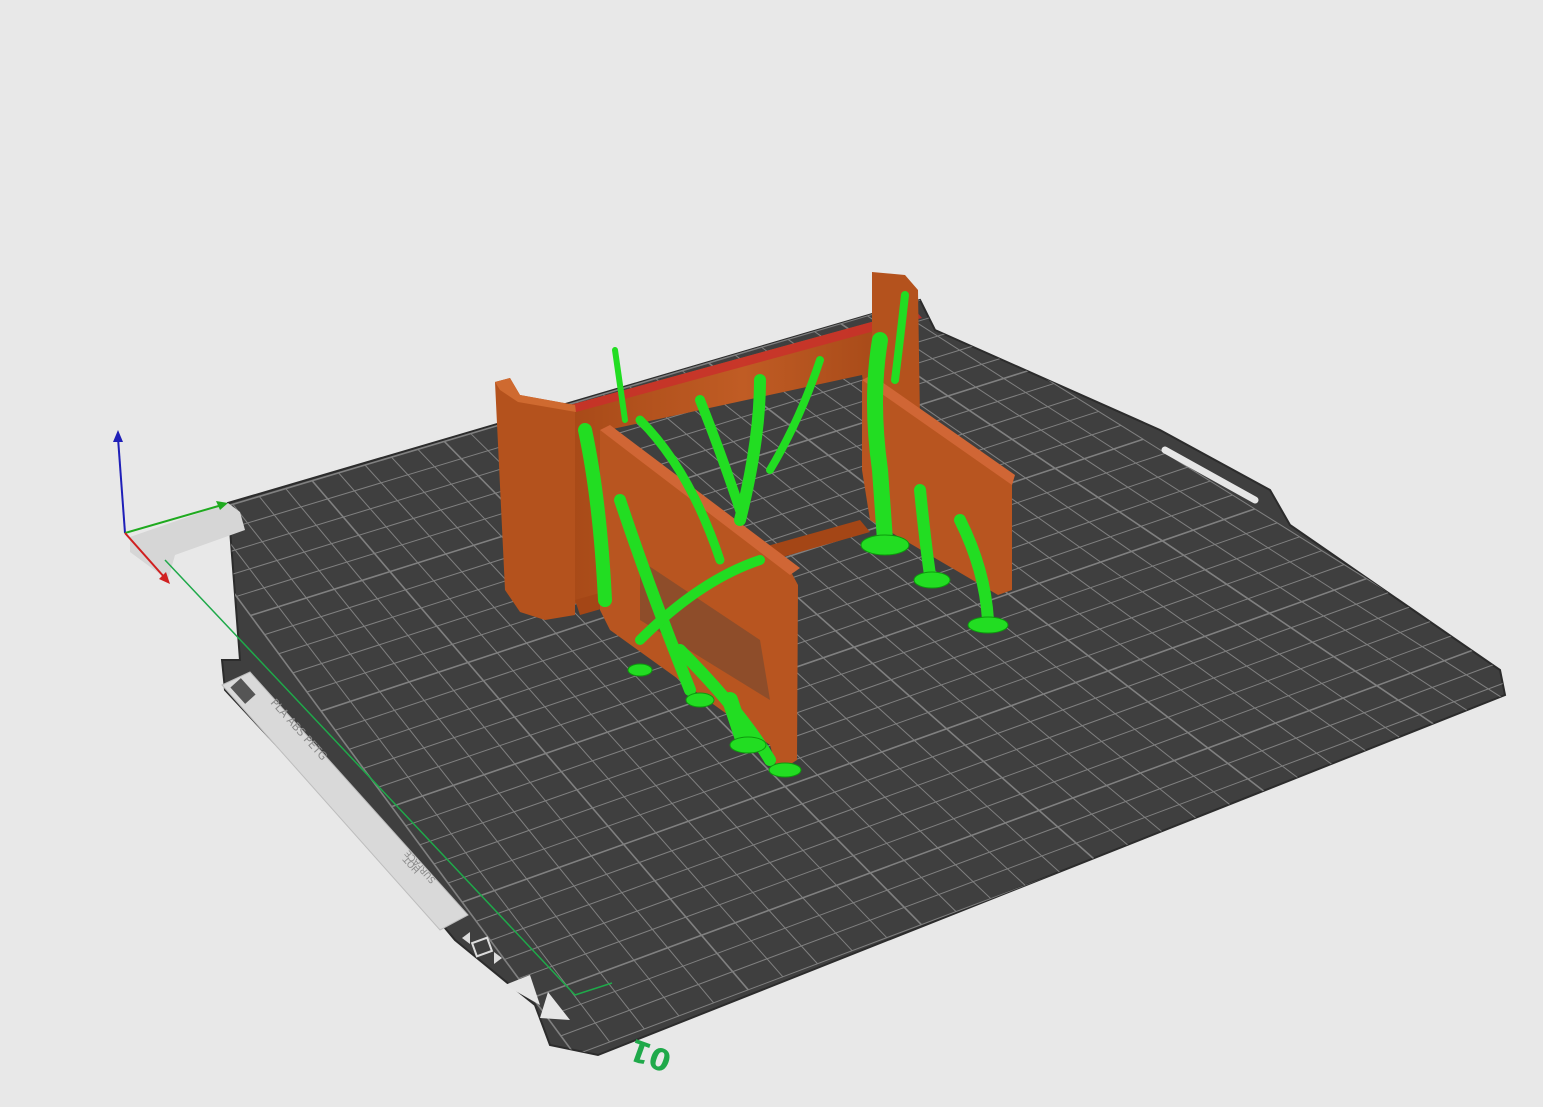  Describe the element at coordinates (880, 440) in the screenshot. I see `support-branch` at that location.